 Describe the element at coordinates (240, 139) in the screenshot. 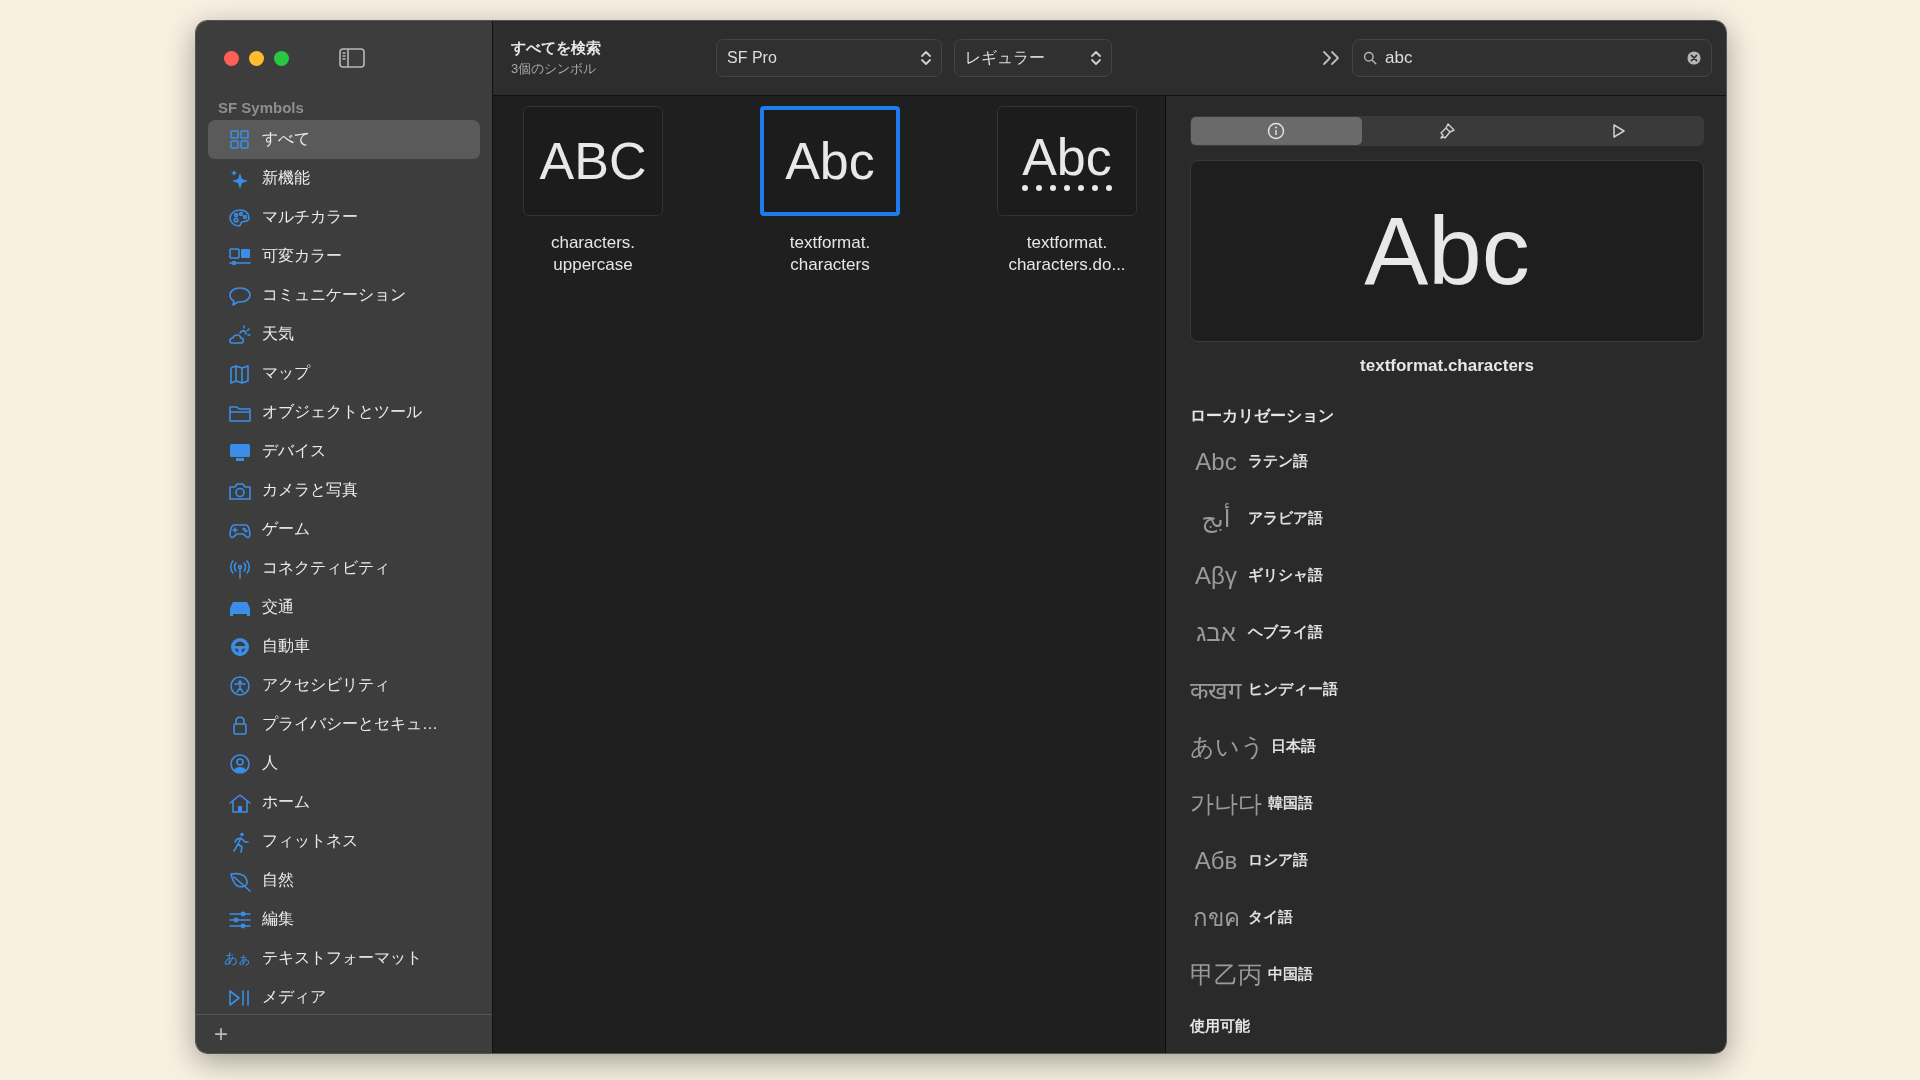

I see `grid-icon` at that location.